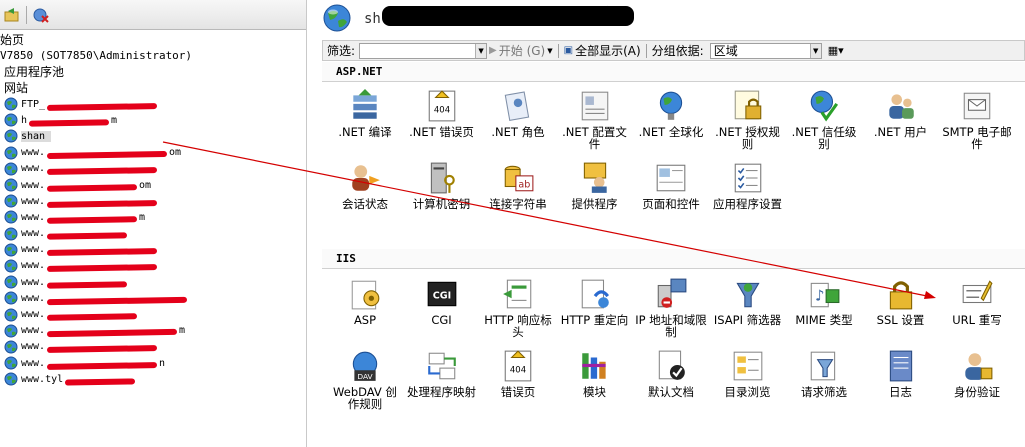  What do you see at coordinates (518, 113) in the screenshot?
I see `feature-roles: .NET 角色` at bounding box center [518, 113].